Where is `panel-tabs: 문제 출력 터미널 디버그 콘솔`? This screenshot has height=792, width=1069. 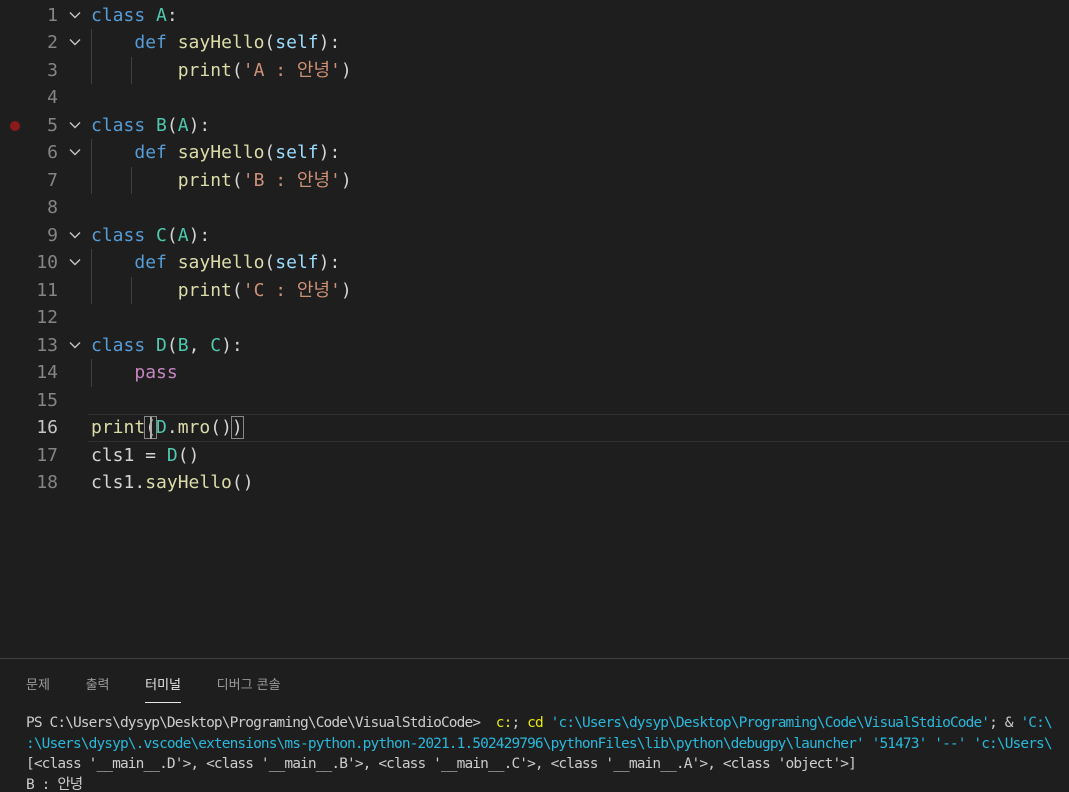 panel-tabs: 문제 출력 터미널 디버그 콘솔 is located at coordinates (166, 688).